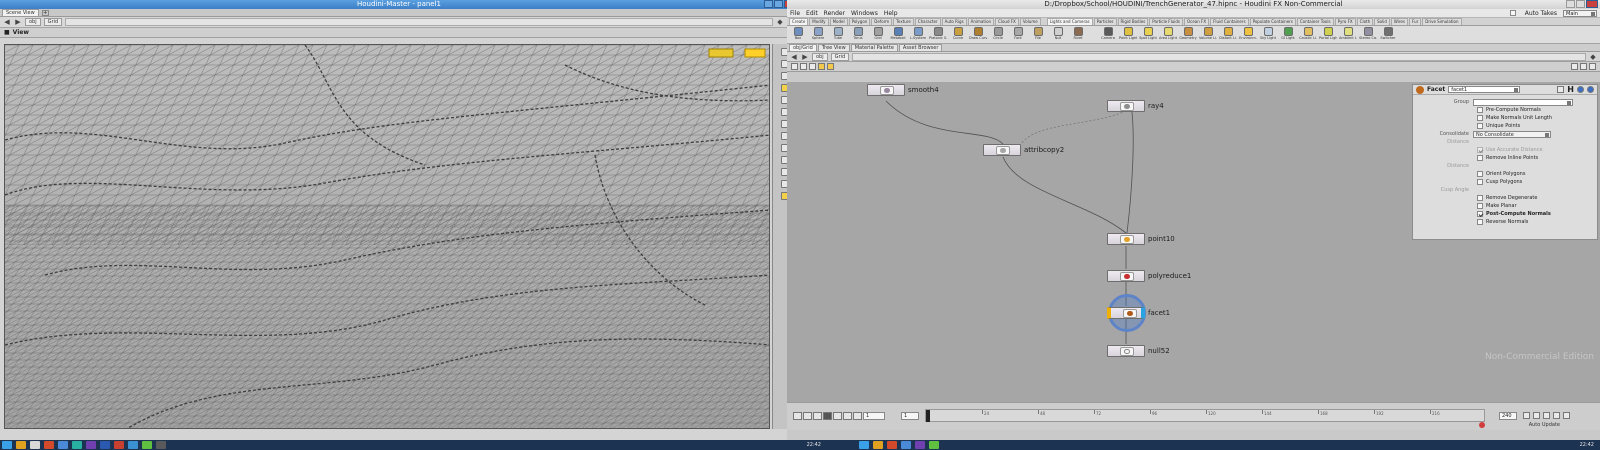  I want to click on shelf-tool: Sphere, so click(818, 34).